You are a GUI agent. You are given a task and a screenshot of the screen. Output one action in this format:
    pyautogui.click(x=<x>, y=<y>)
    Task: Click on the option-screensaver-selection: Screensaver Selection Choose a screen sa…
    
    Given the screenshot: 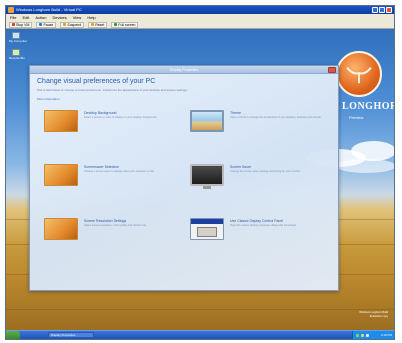 What is the action you would take?
    pyautogui.click(x=114, y=182)
    